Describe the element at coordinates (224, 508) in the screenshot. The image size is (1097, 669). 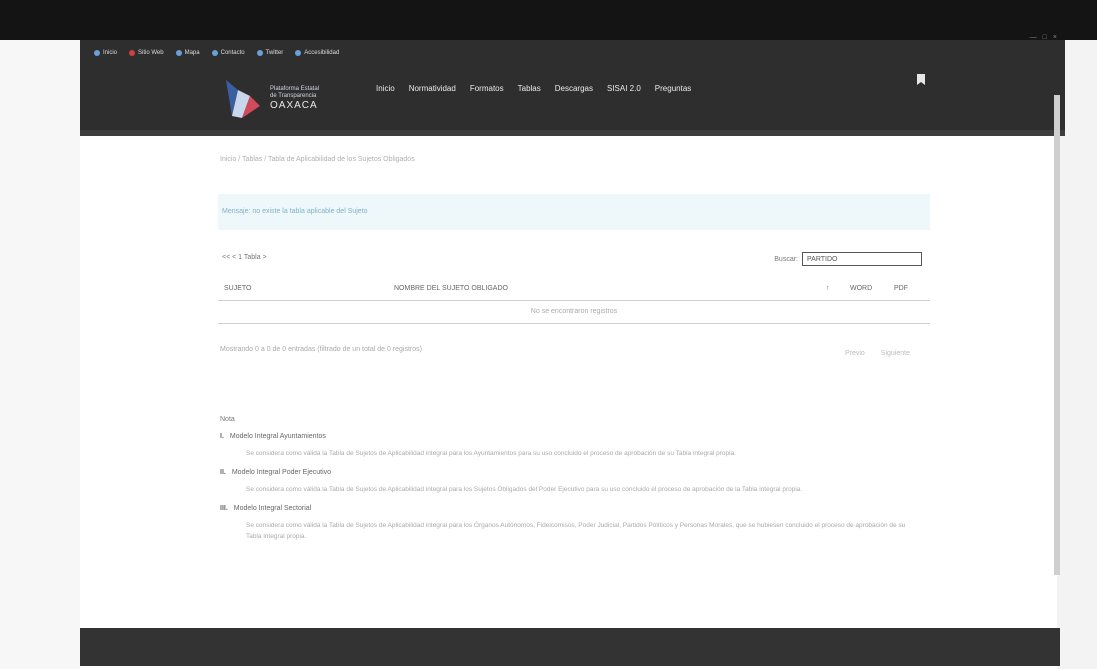
I see `note-number: III.` at that location.